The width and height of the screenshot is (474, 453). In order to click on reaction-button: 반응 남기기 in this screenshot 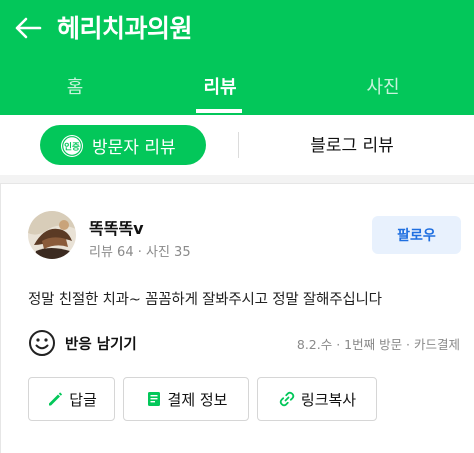, I will do `click(82, 343)`.